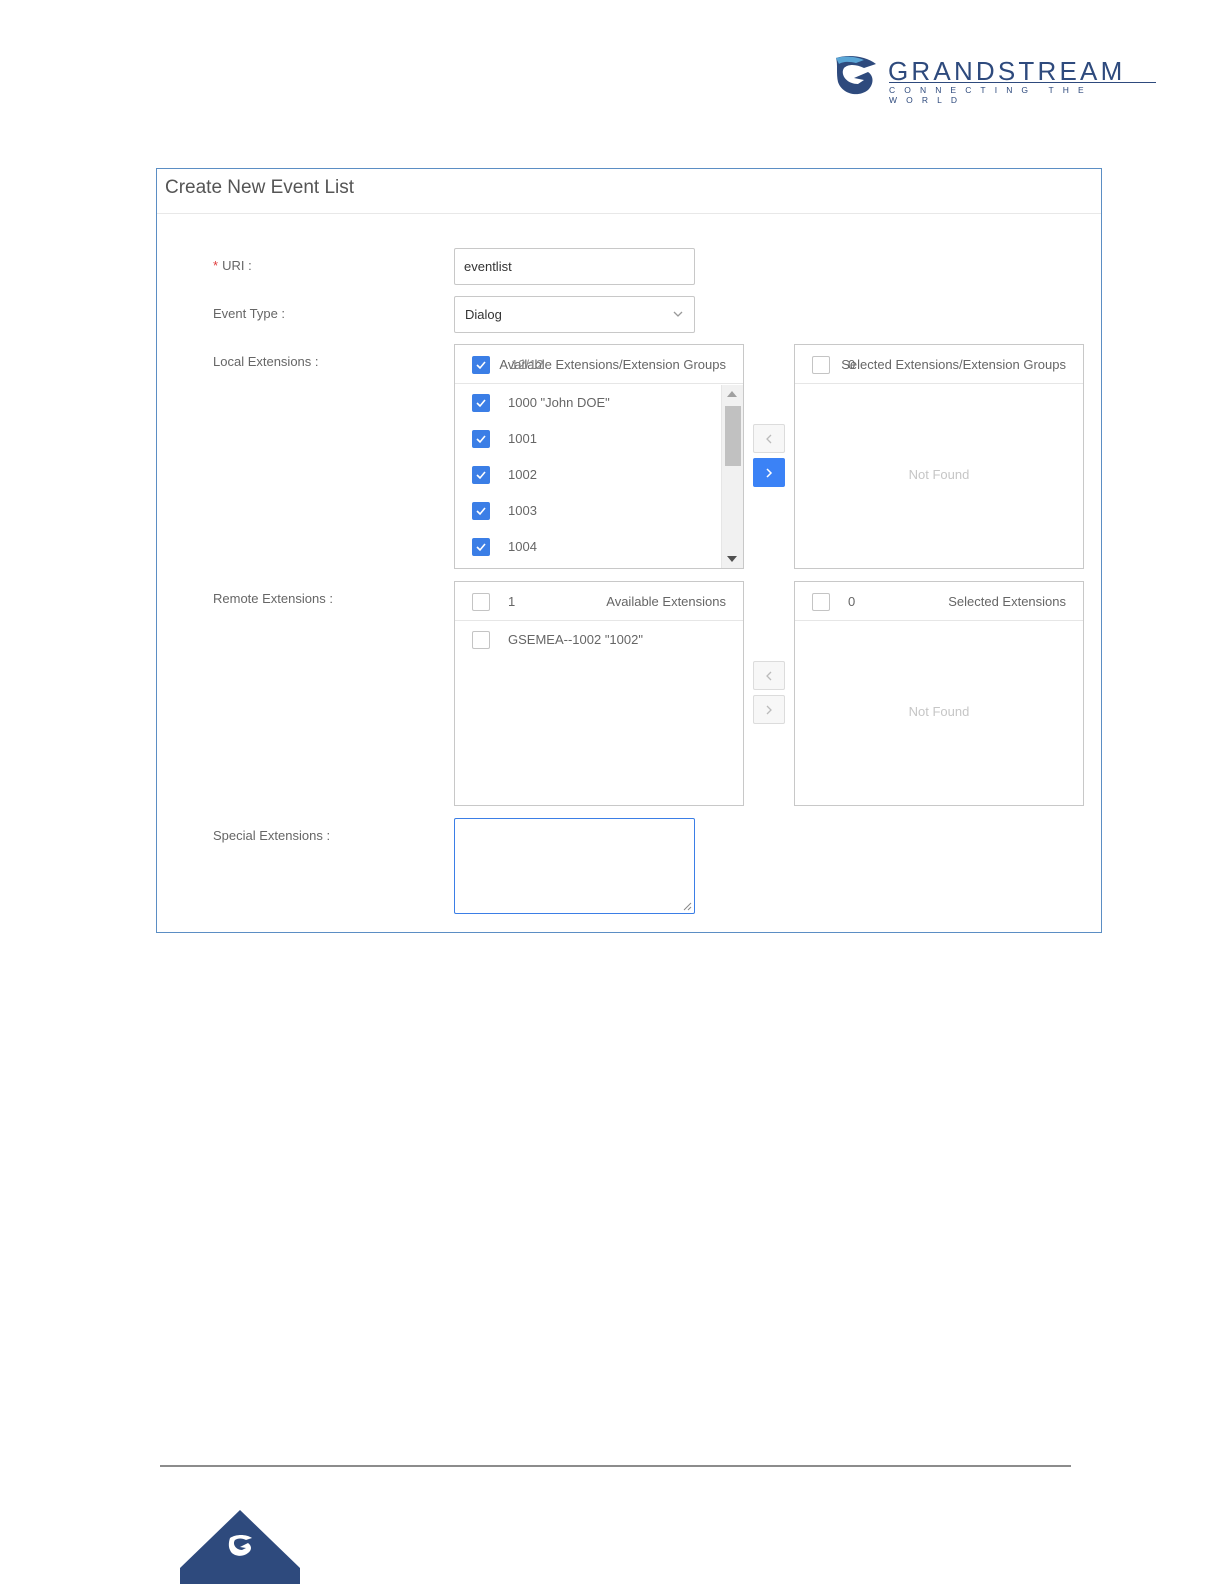  Describe the element at coordinates (733, 436) in the screenshot. I see `scroll-thumb` at that location.